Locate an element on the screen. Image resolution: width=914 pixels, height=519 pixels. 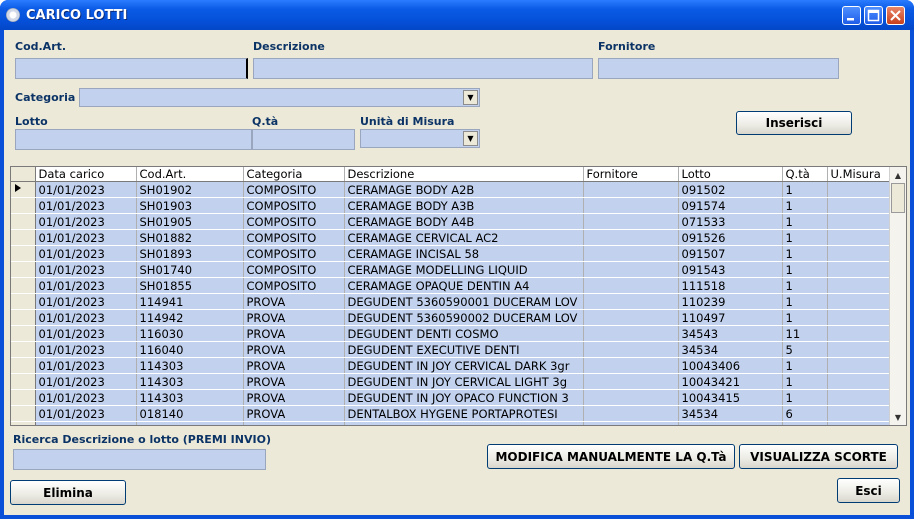
table-cell: CERAMAGE CERVICAL AC2 is located at coordinates (464, 237).